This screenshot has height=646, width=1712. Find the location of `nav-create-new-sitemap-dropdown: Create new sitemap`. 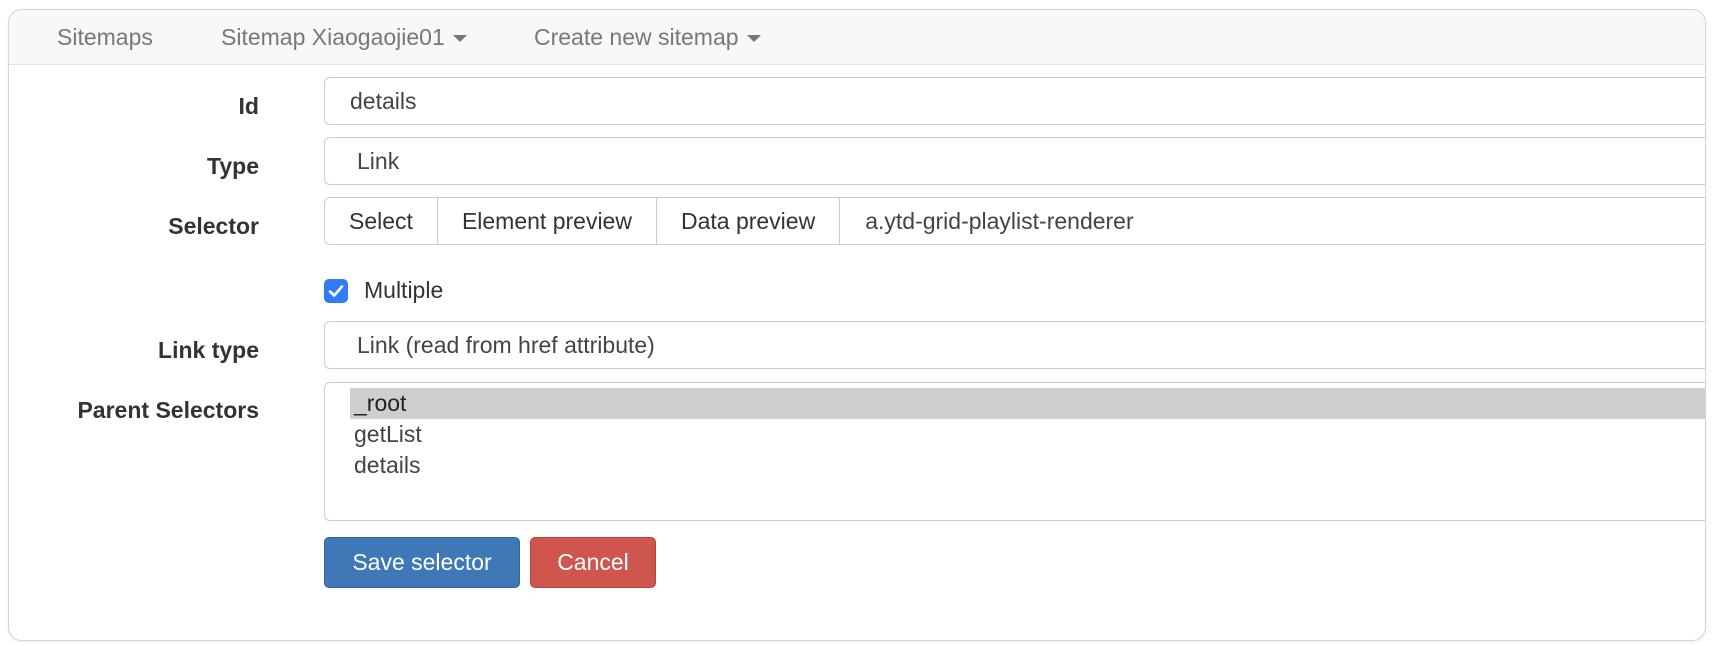

nav-create-new-sitemap-dropdown: Create new sitemap is located at coordinates (647, 37).